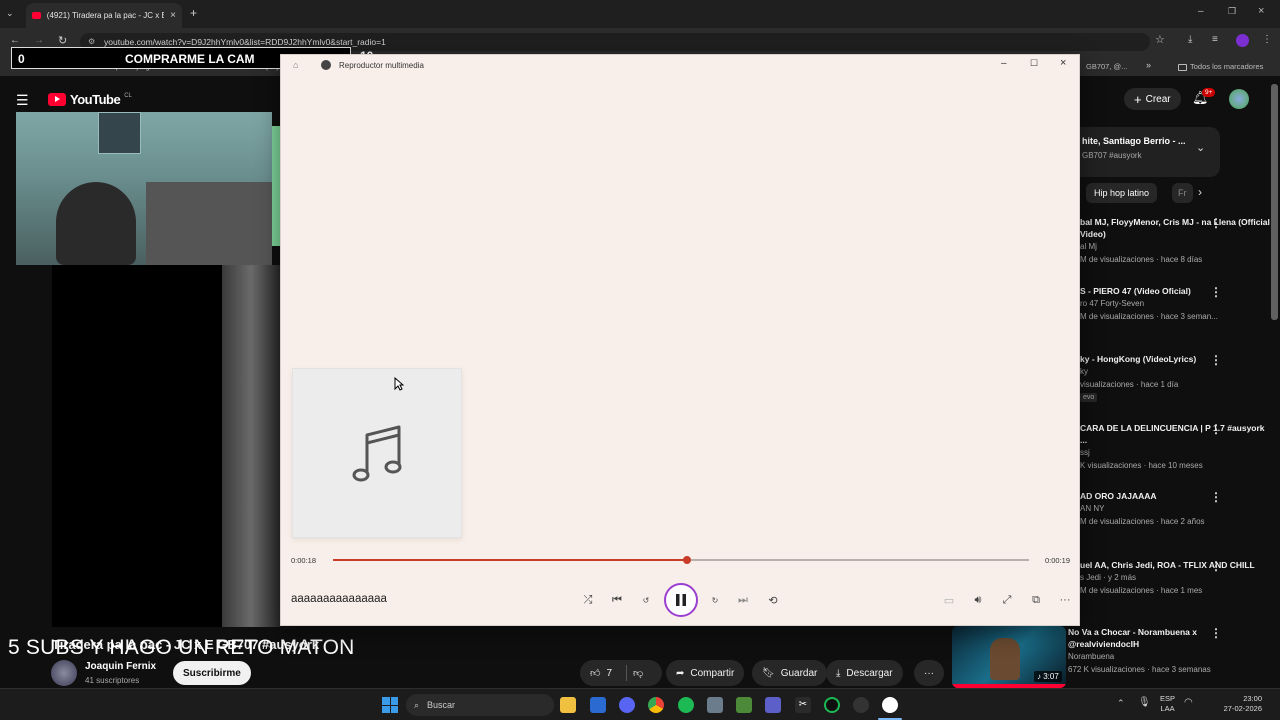 This screenshot has width=1280, height=720. What do you see at coordinates (978, 600) in the screenshot?
I see `volume-icon: 🔊︎` at bounding box center [978, 600].